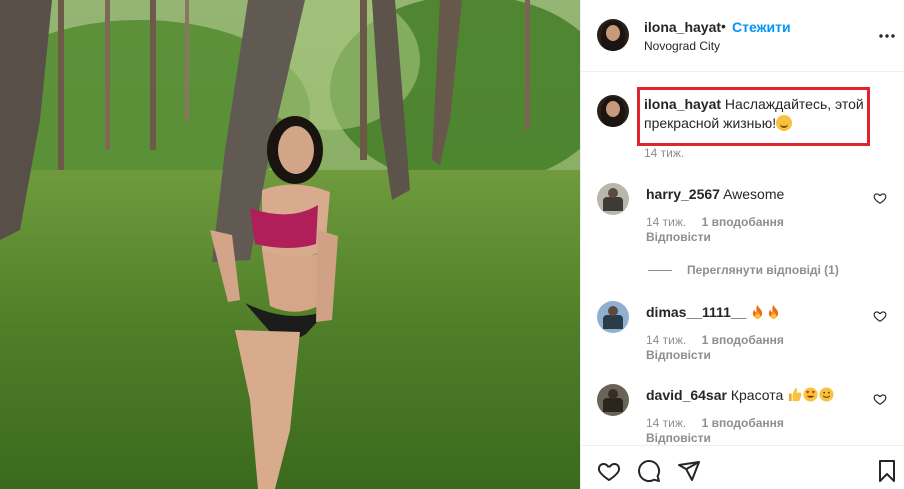  I want to click on action-bar, so click(742, 467).